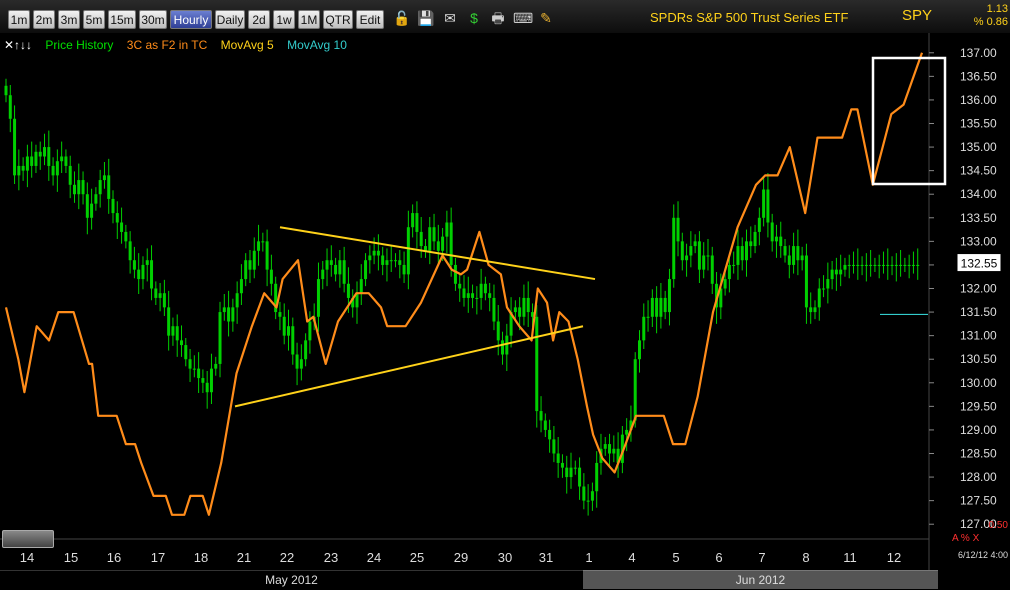 The height and width of the screenshot is (590, 1010). What do you see at coordinates (402, 18) in the screenshot?
I see `lock-icon: 🔓` at bounding box center [402, 18].